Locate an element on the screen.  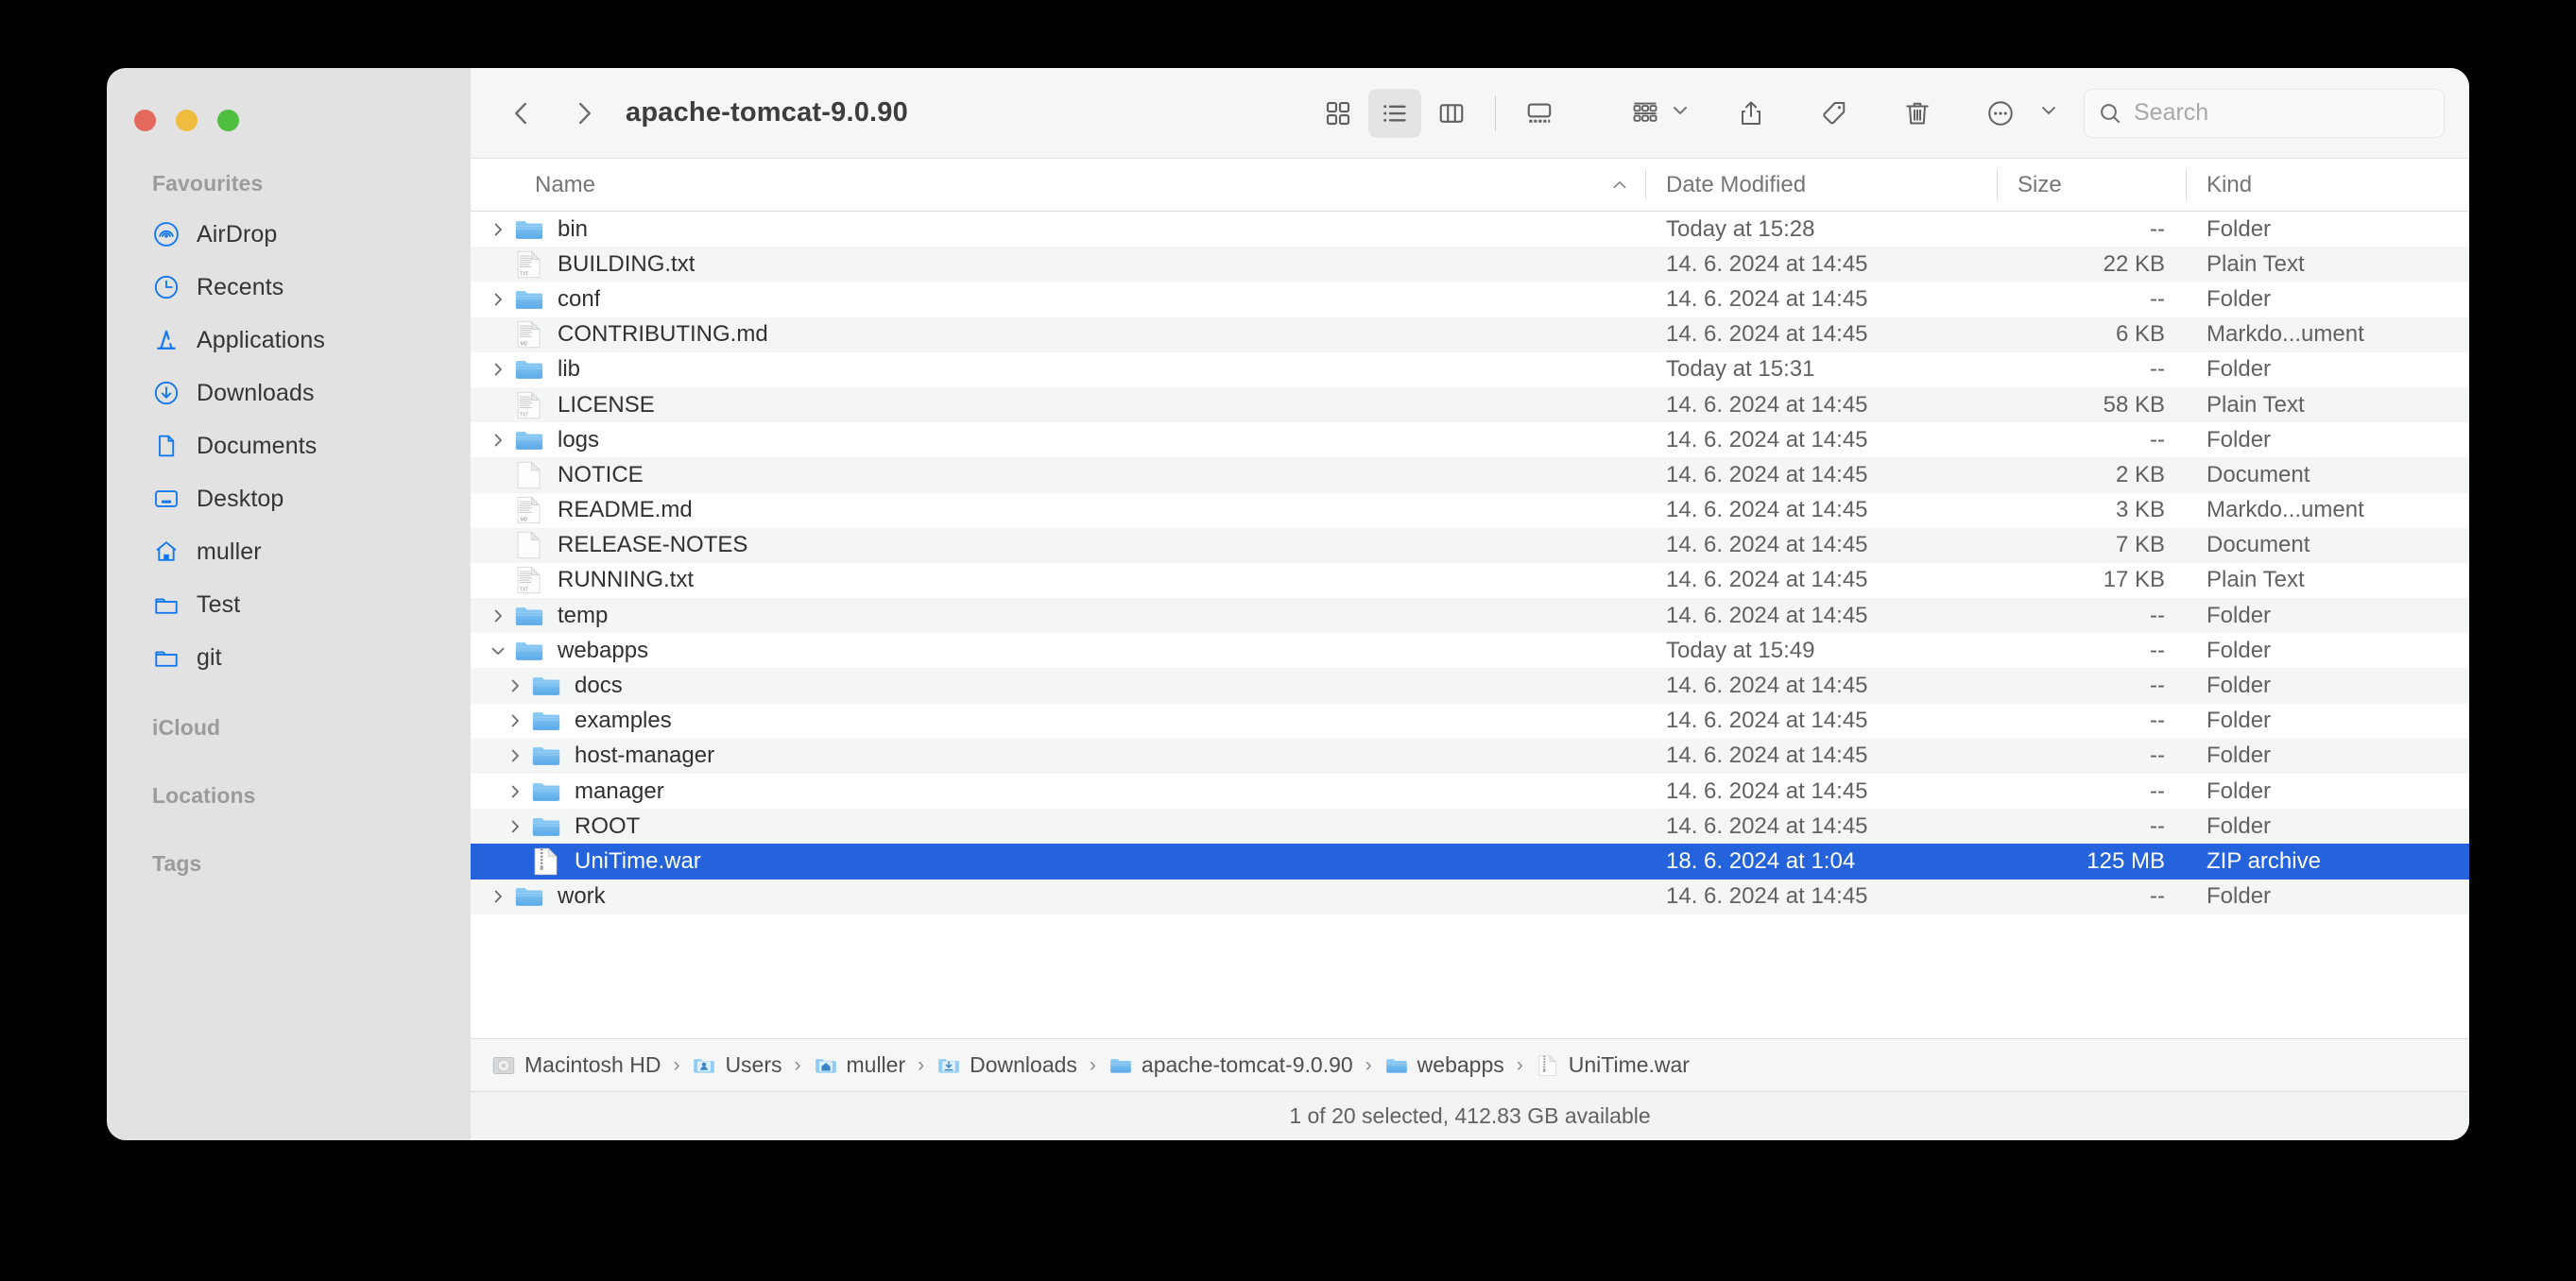
search-input is located at coordinates (2282, 113).